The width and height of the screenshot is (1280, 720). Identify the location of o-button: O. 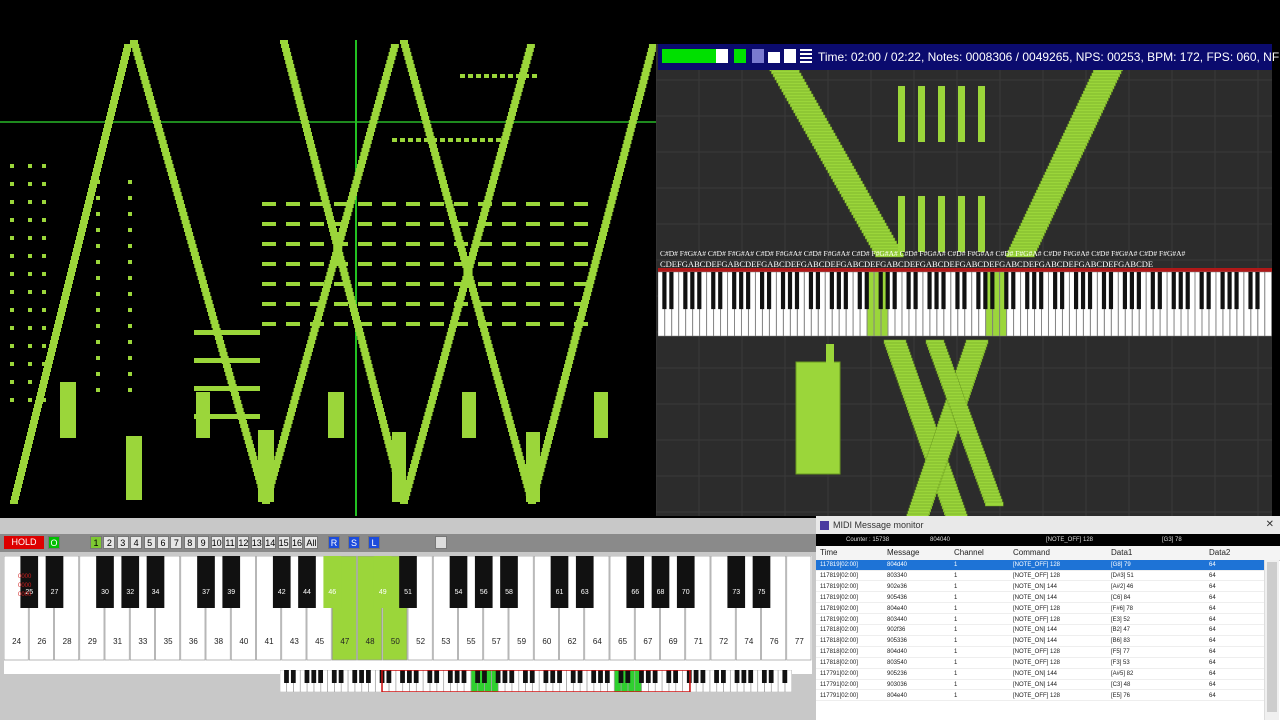
(54, 542).